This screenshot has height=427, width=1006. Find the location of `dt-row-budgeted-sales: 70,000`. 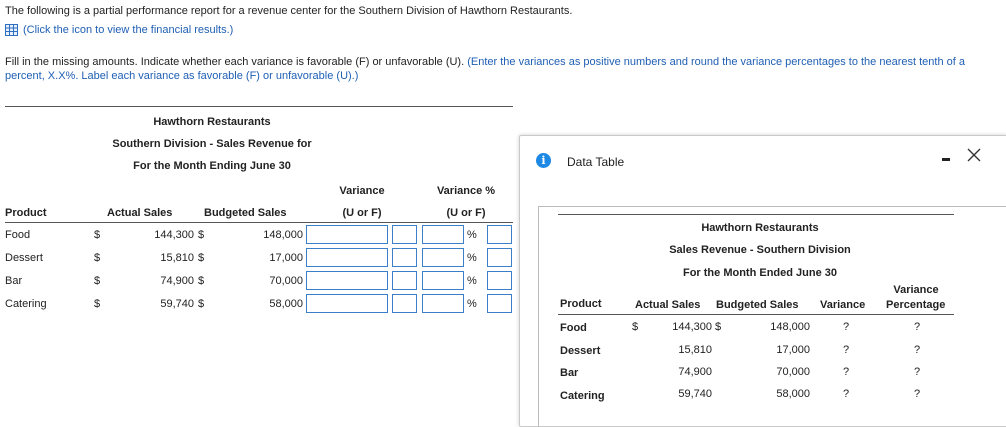

dt-row-budgeted-sales: 70,000 is located at coordinates (793, 372).